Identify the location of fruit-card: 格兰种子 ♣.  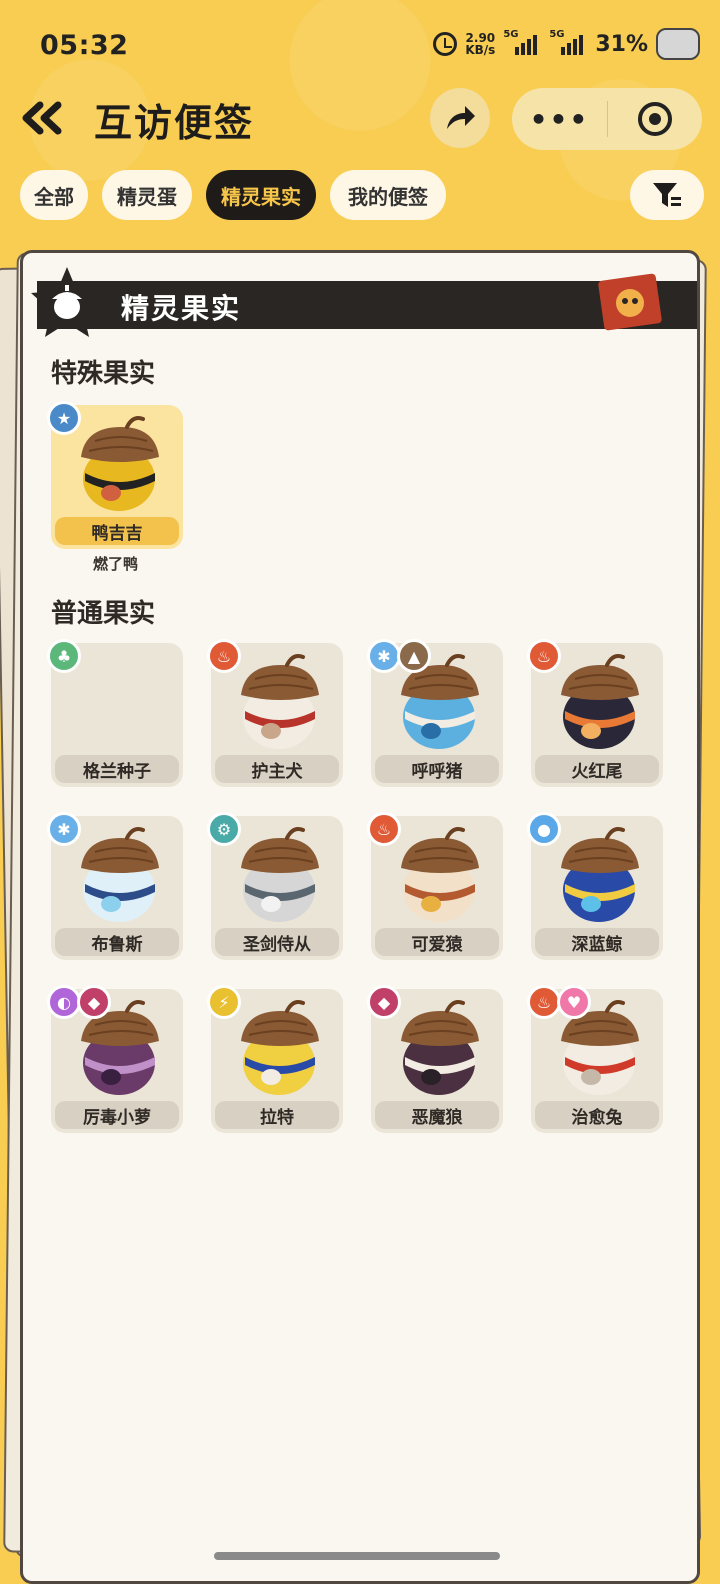
(115, 713).